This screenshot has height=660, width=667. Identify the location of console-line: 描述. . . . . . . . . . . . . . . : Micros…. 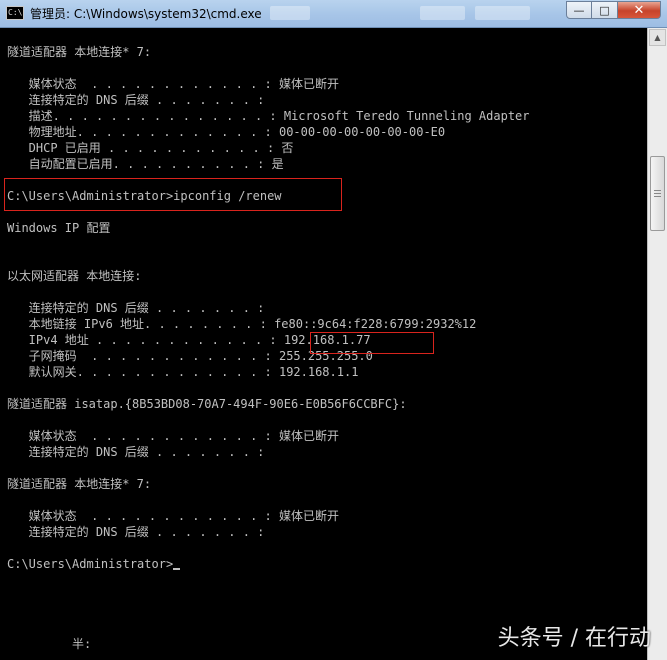
(268, 116).